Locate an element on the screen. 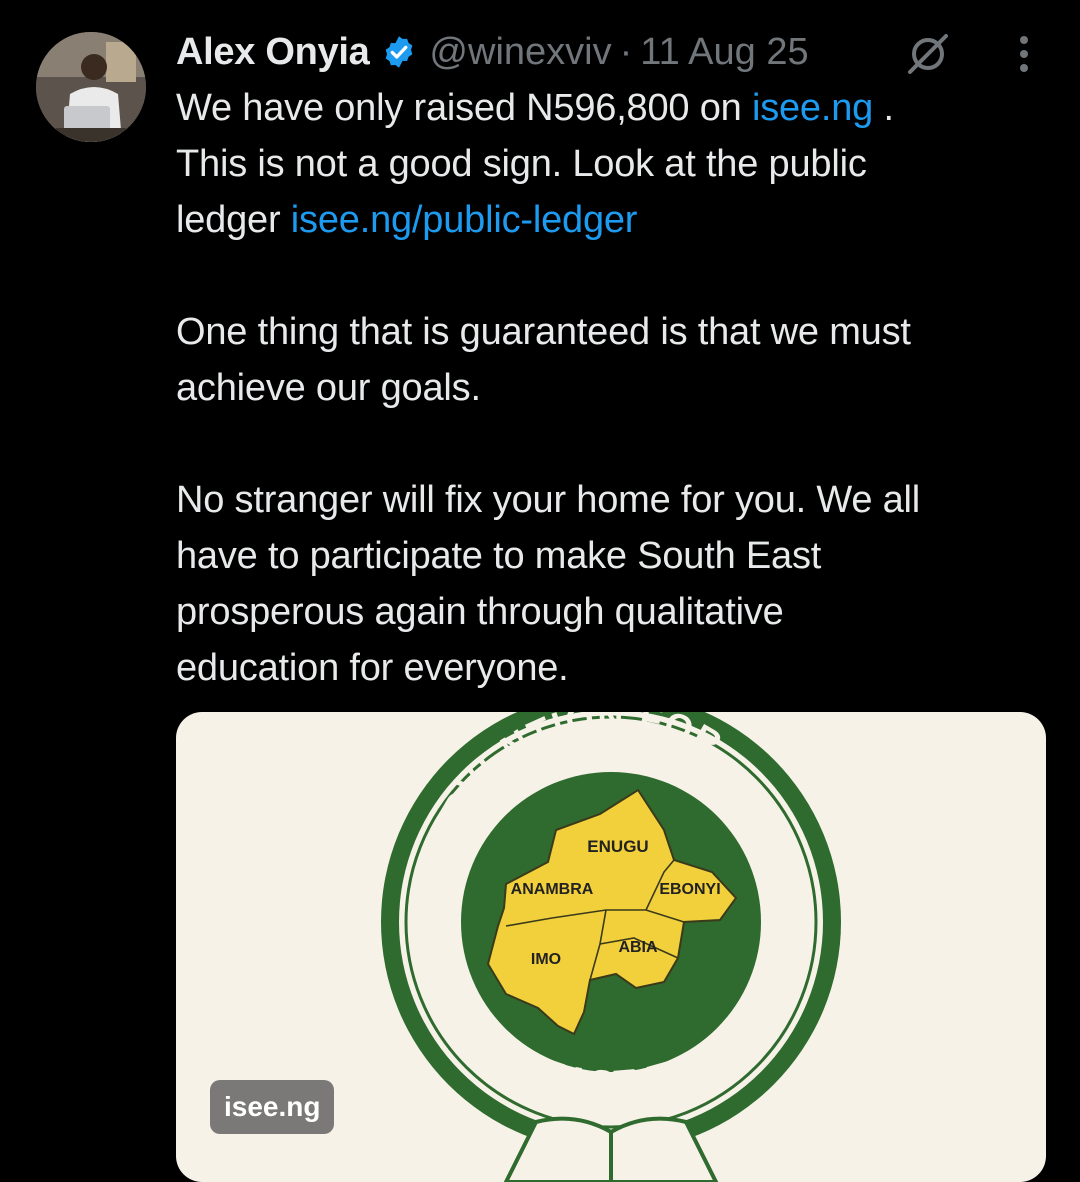 The width and height of the screenshot is (1080, 1182). verified-badge-icon is located at coordinates (399, 52).